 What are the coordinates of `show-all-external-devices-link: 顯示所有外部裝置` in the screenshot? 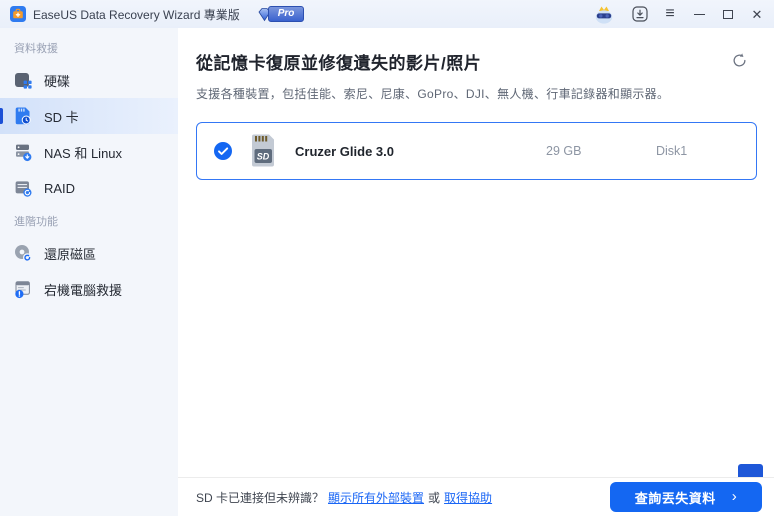 It's located at (376, 497).